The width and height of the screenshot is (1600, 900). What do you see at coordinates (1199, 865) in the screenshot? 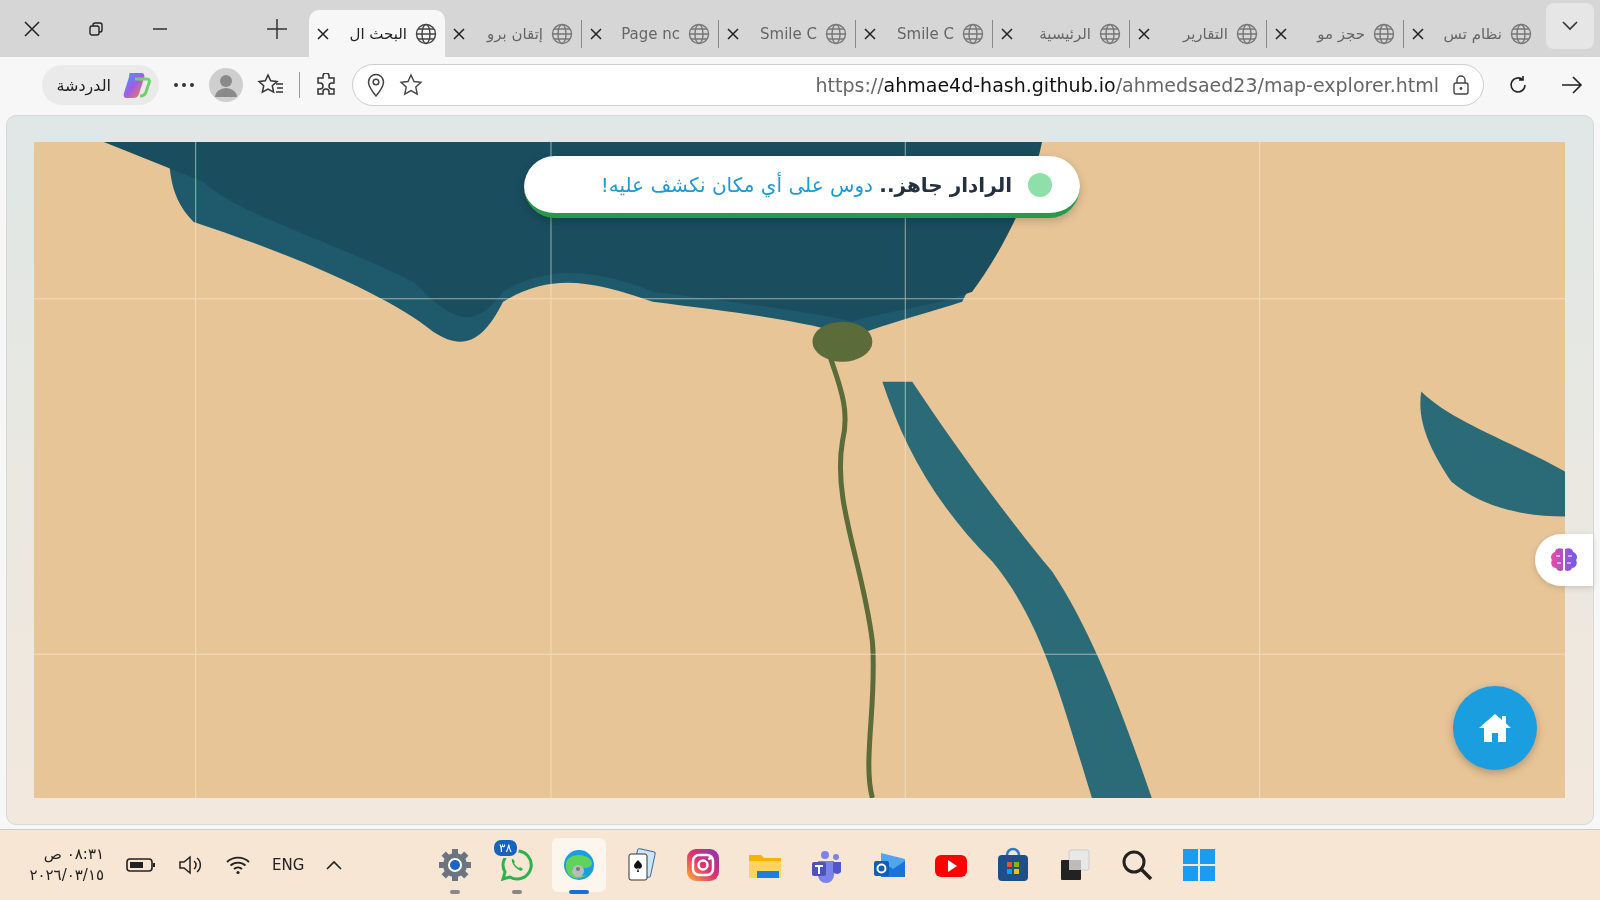
I see `windows-logo-icon` at bounding box center [1199, 865].